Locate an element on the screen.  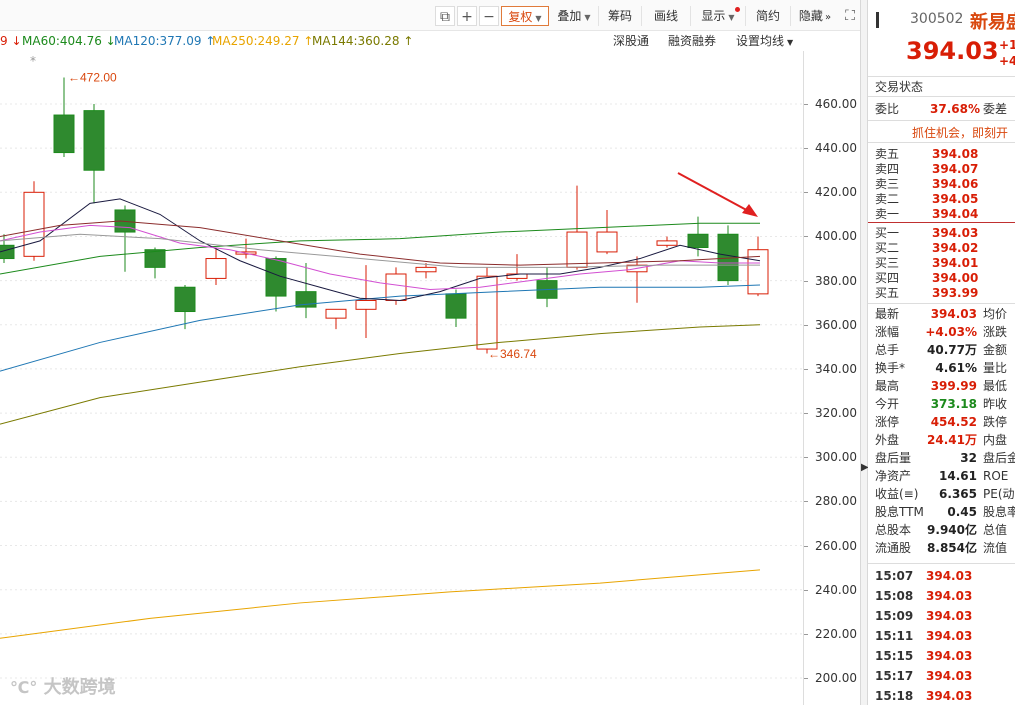
buy-level-label: 买三 is located at coordinates (887, 263).